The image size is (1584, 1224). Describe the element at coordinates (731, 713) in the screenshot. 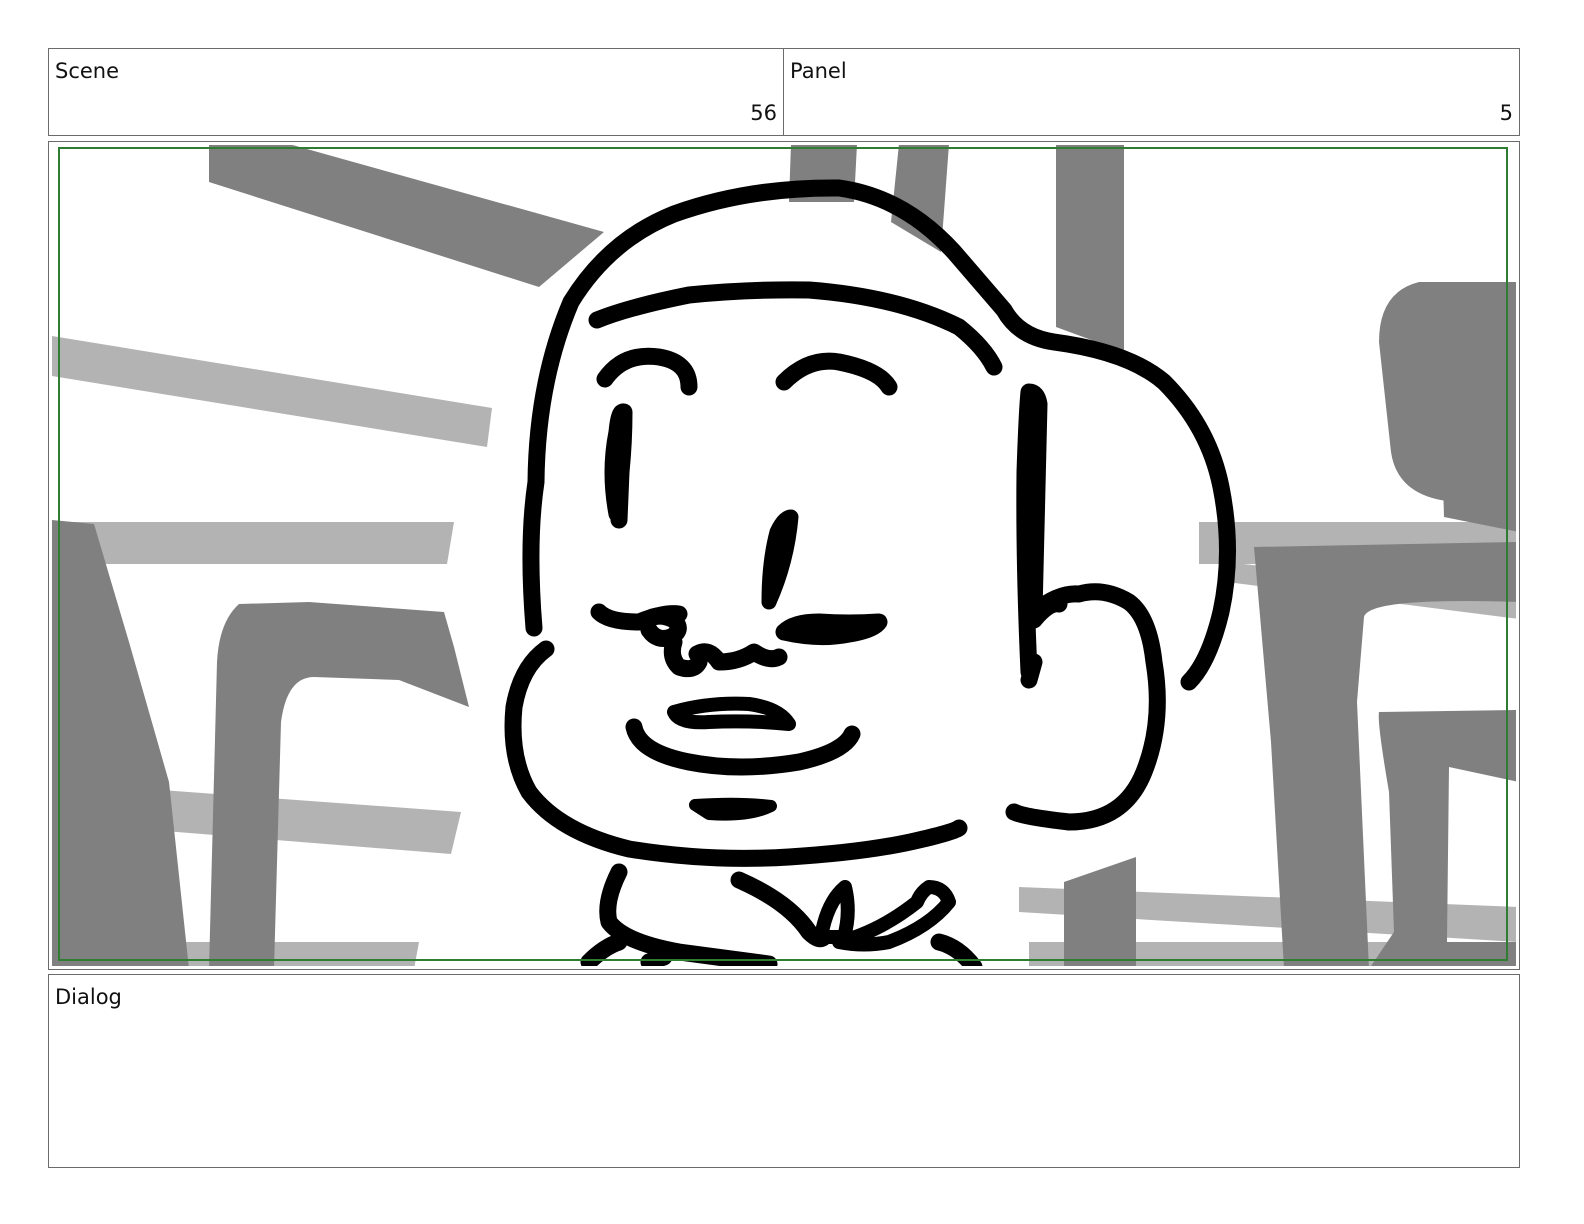

I see `upper-lip` at that location.